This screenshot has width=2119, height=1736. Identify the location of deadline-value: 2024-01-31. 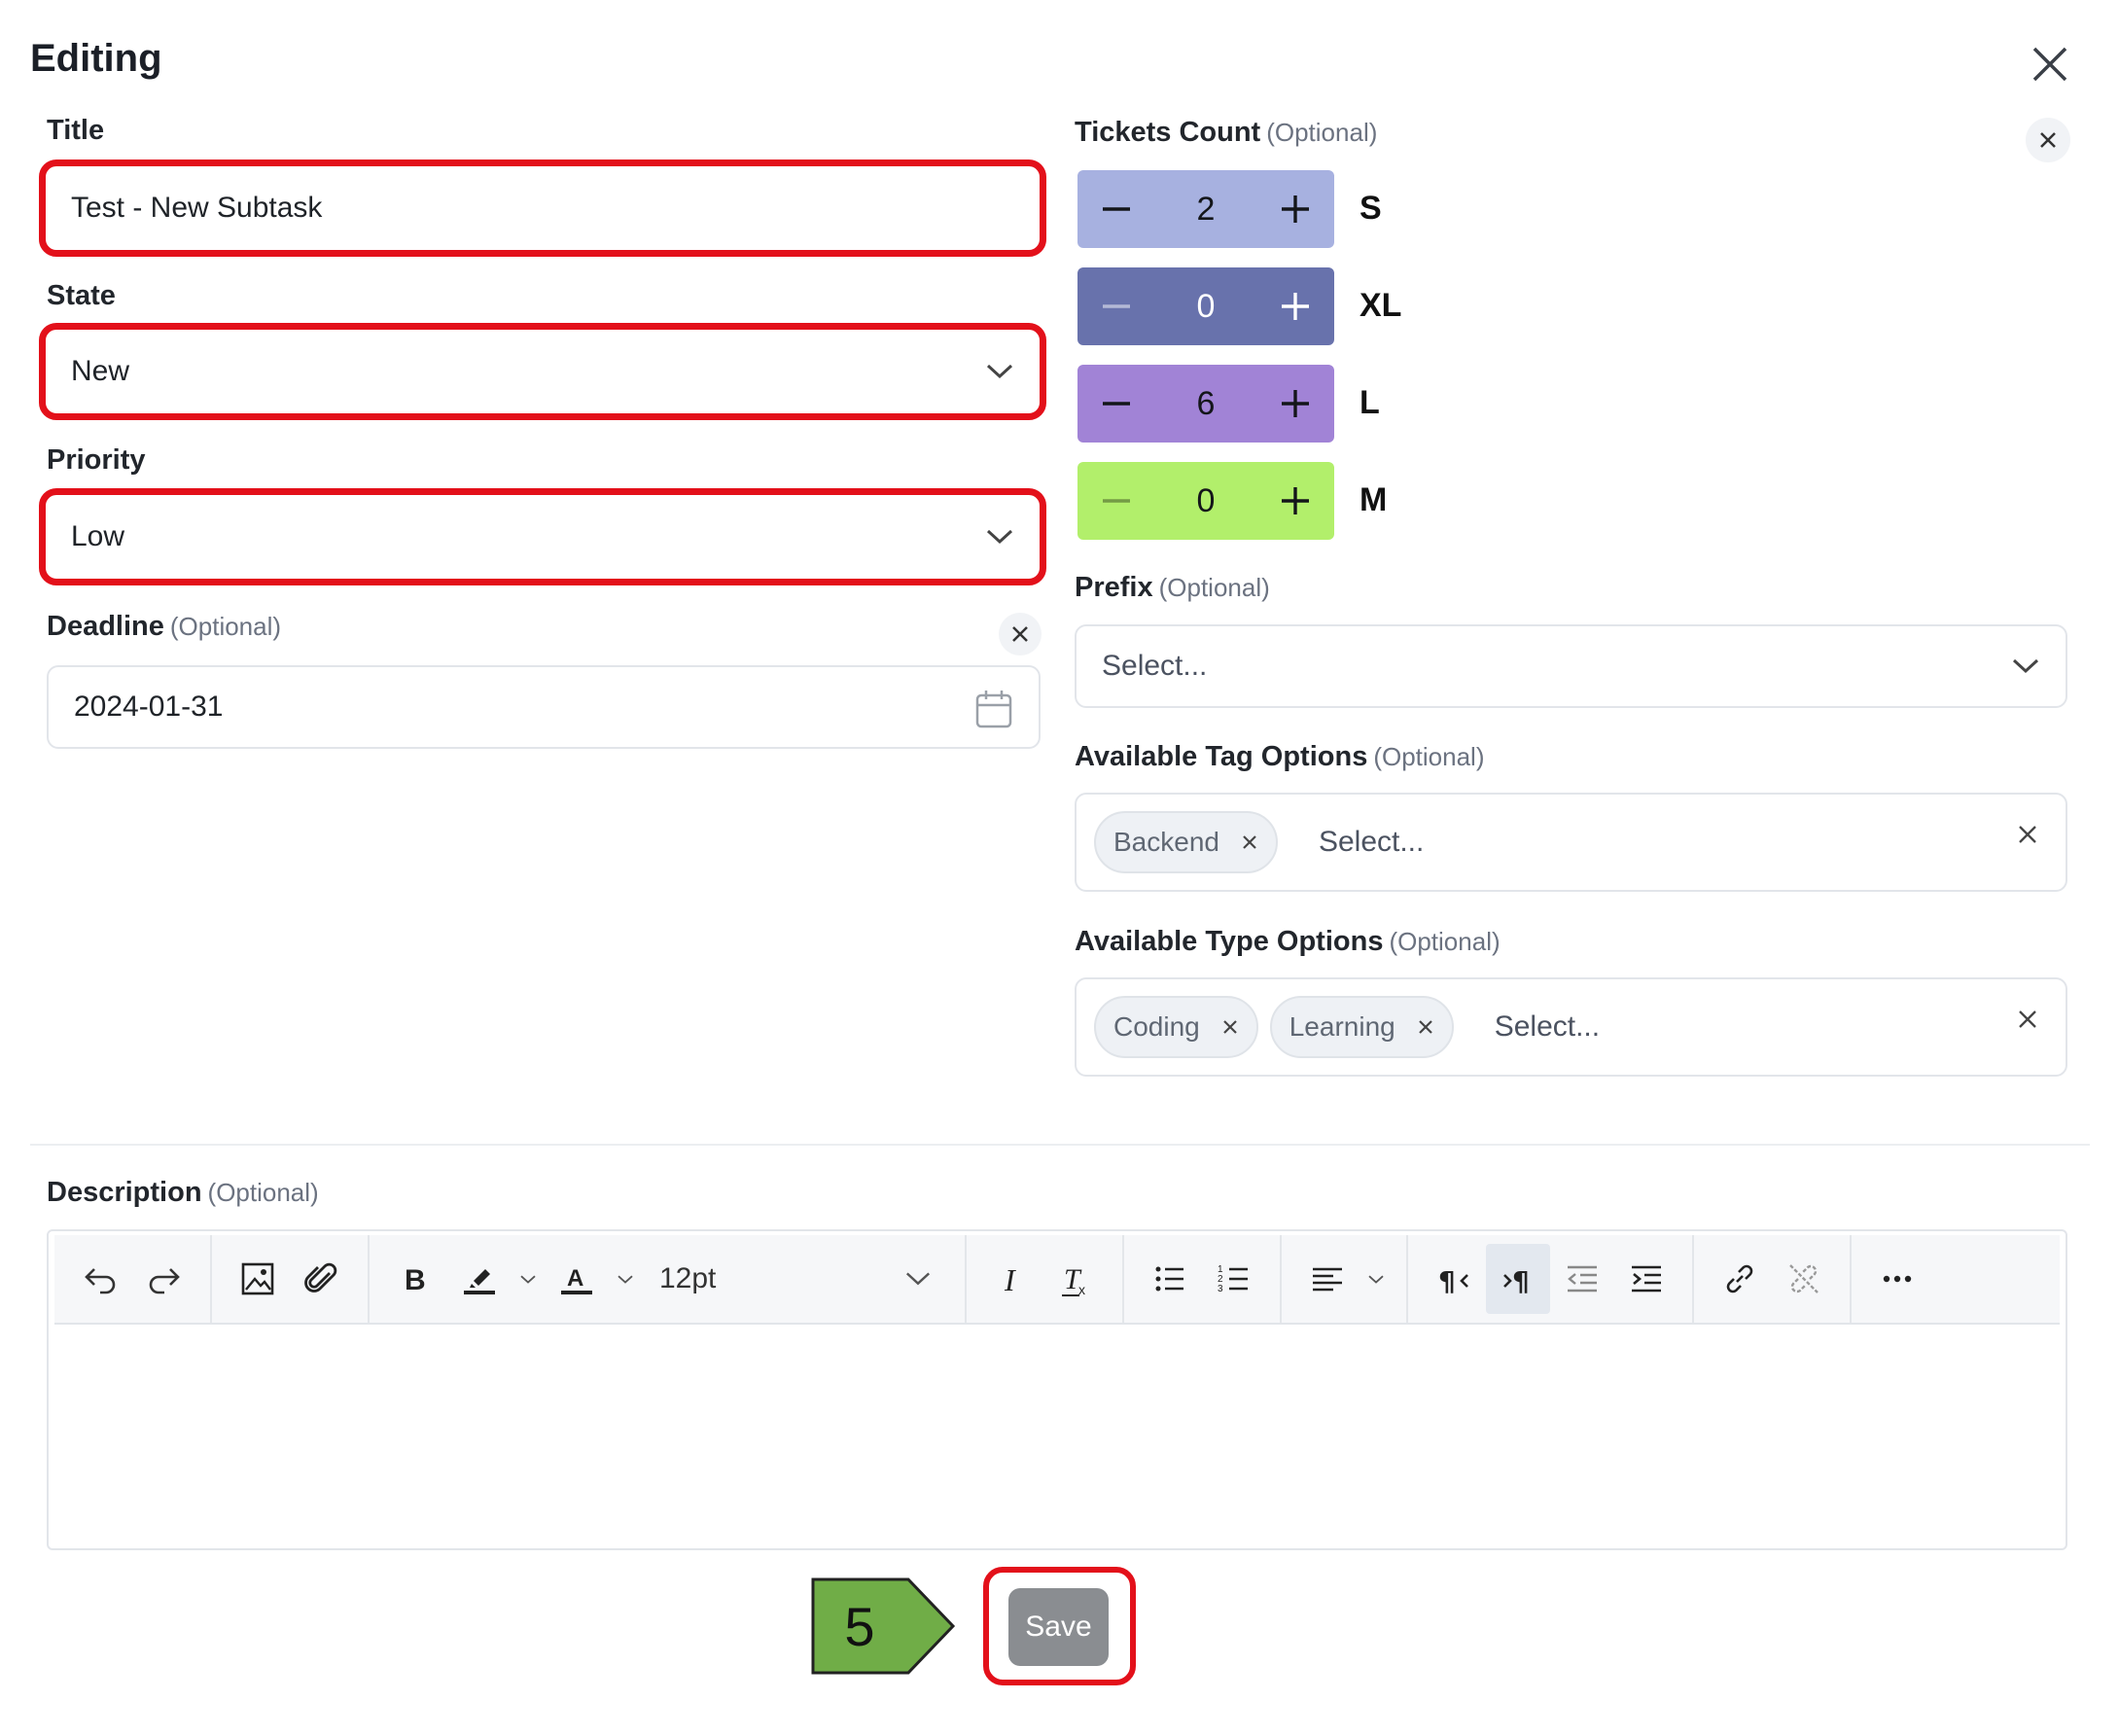
(149, 707).